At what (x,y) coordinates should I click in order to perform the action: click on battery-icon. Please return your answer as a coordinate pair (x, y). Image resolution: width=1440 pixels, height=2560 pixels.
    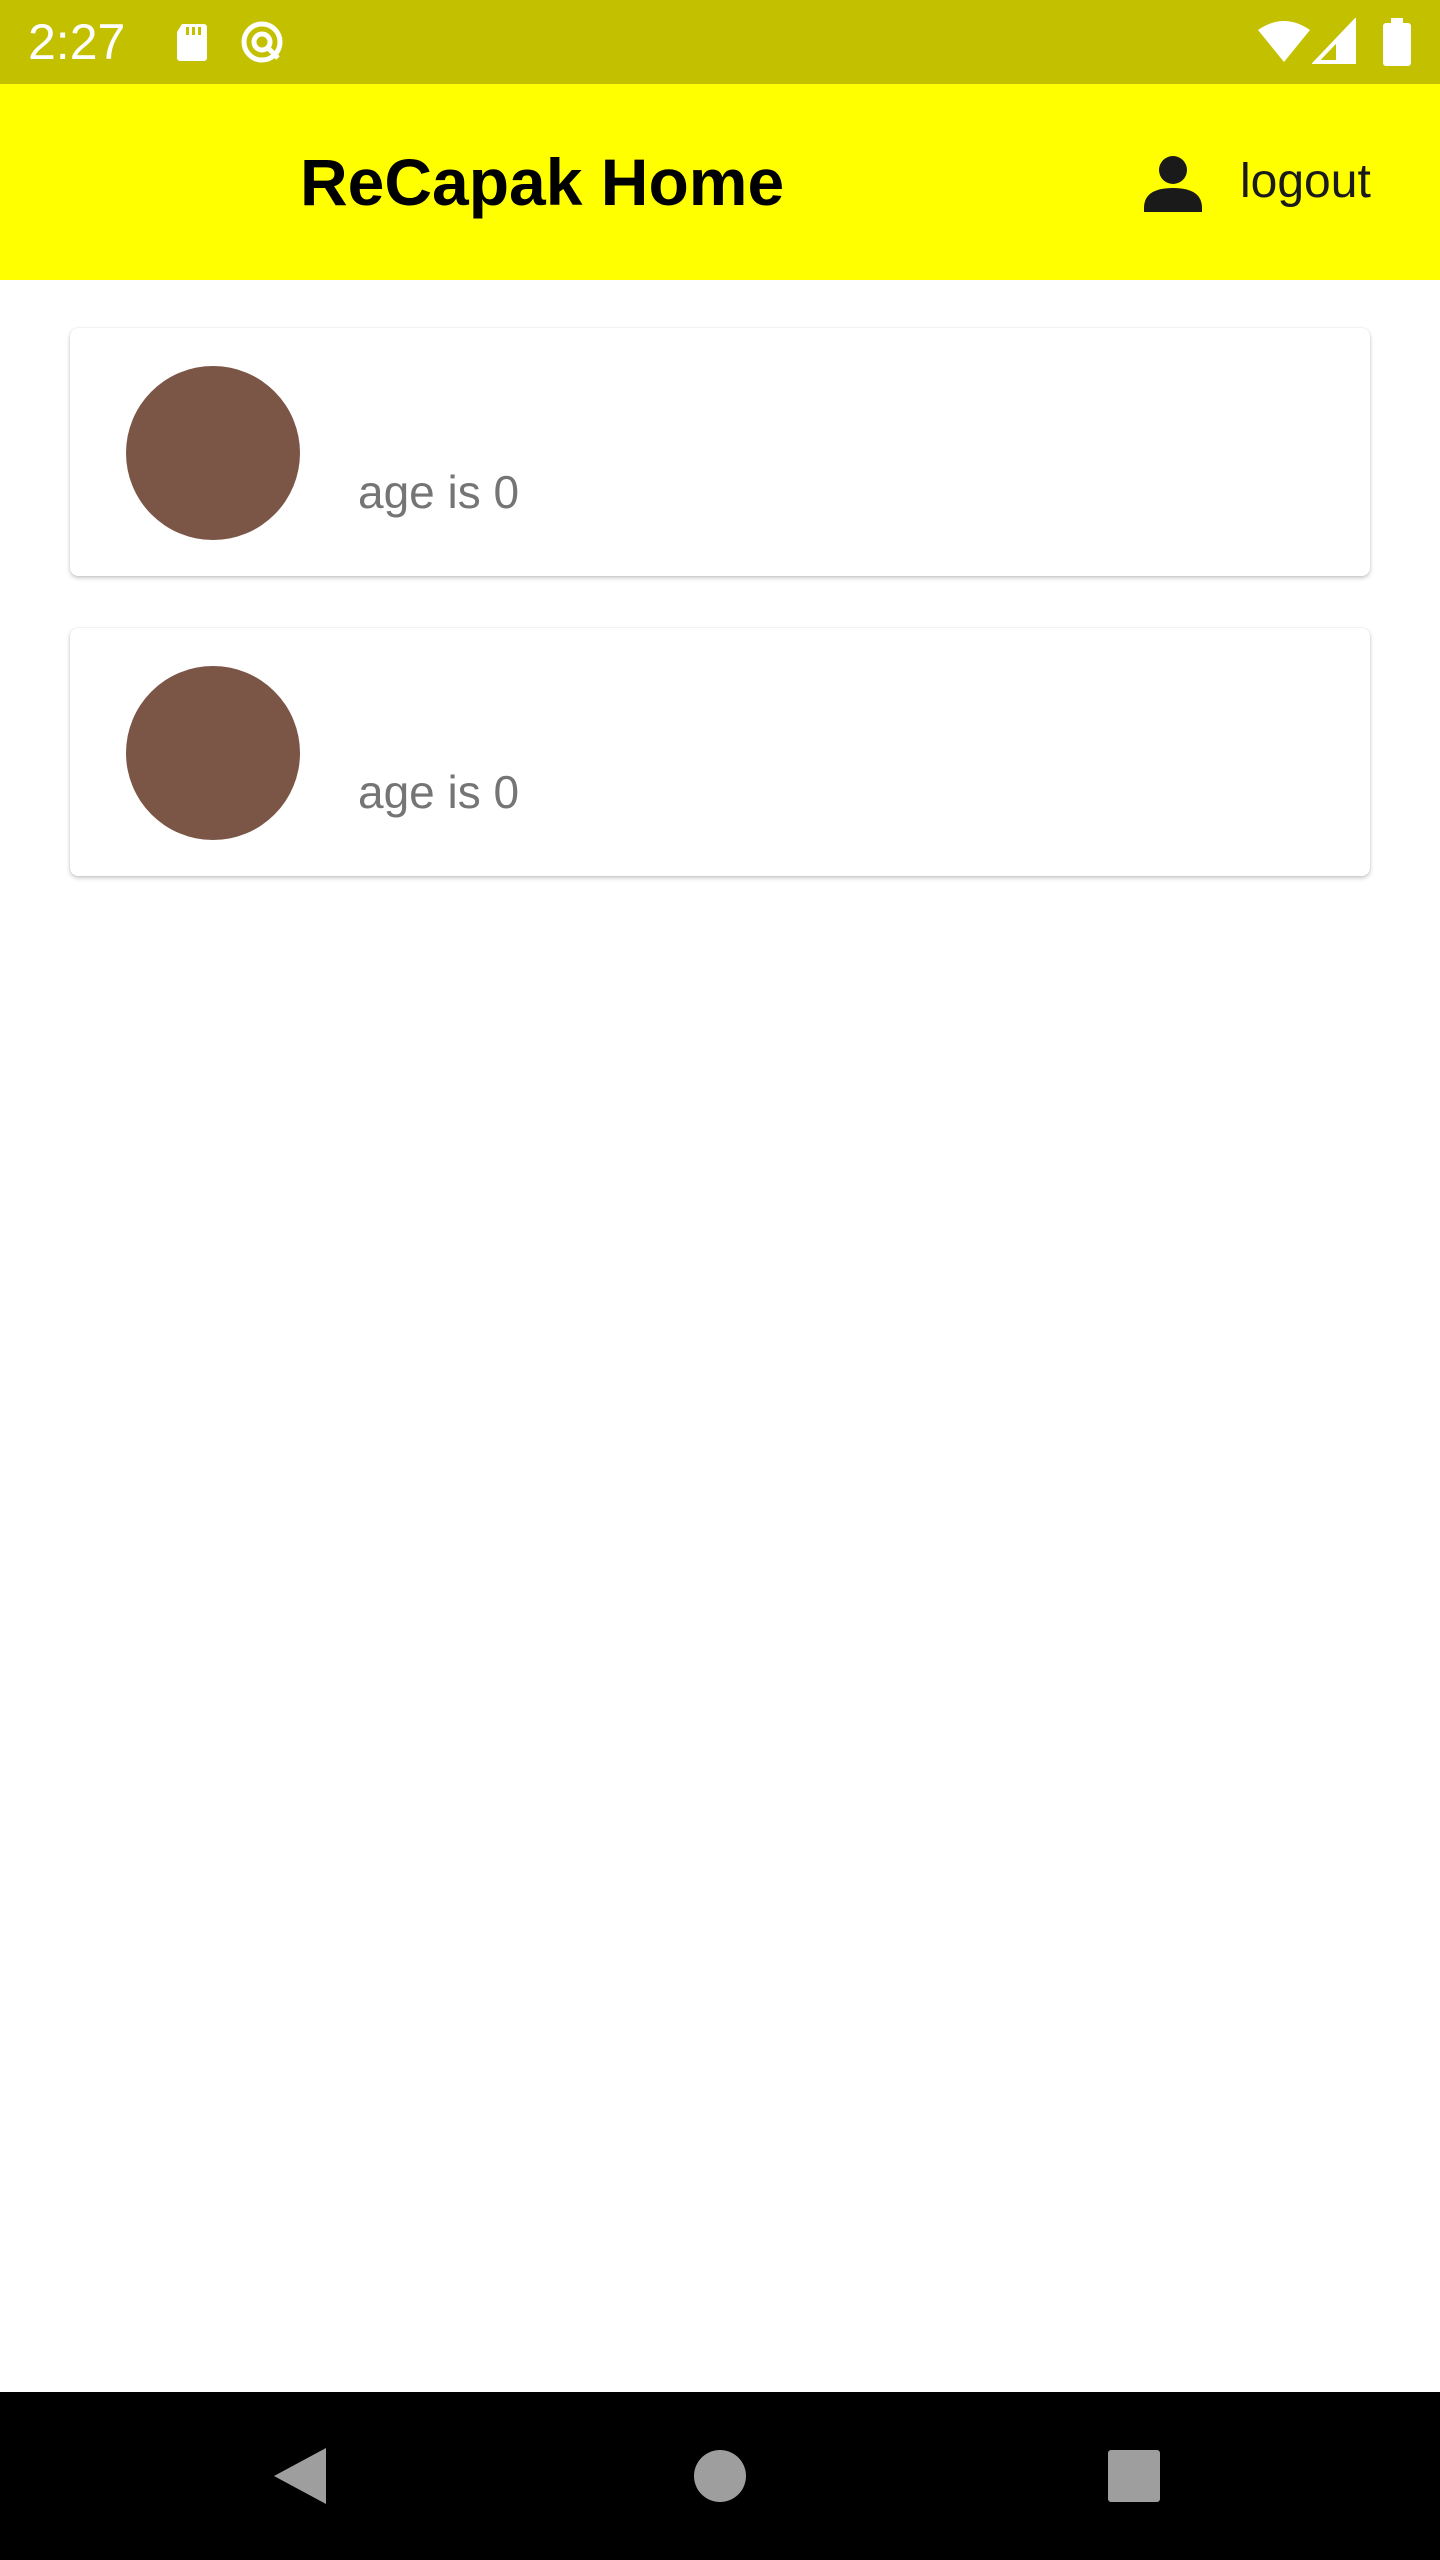
    Looking at the image, I should click on (1397, 42).